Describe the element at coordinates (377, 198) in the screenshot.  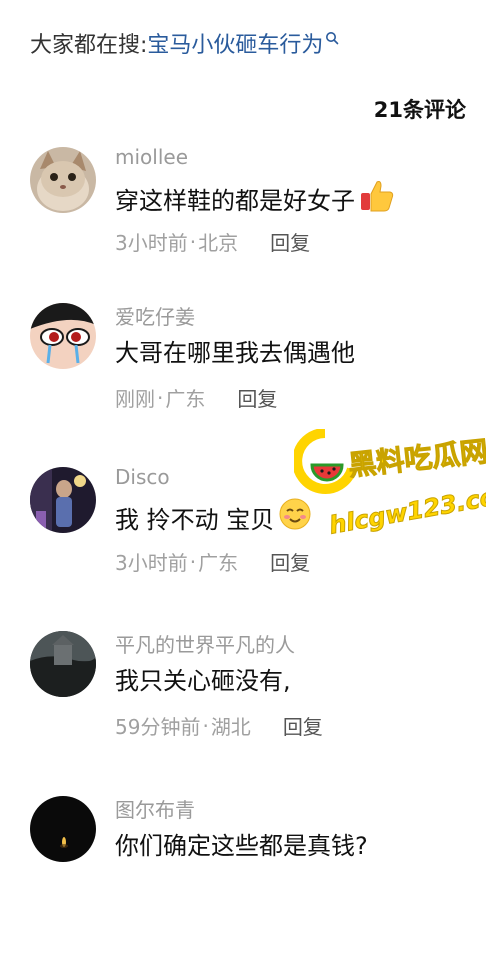
I see `thumbs-up-icon` at that location.